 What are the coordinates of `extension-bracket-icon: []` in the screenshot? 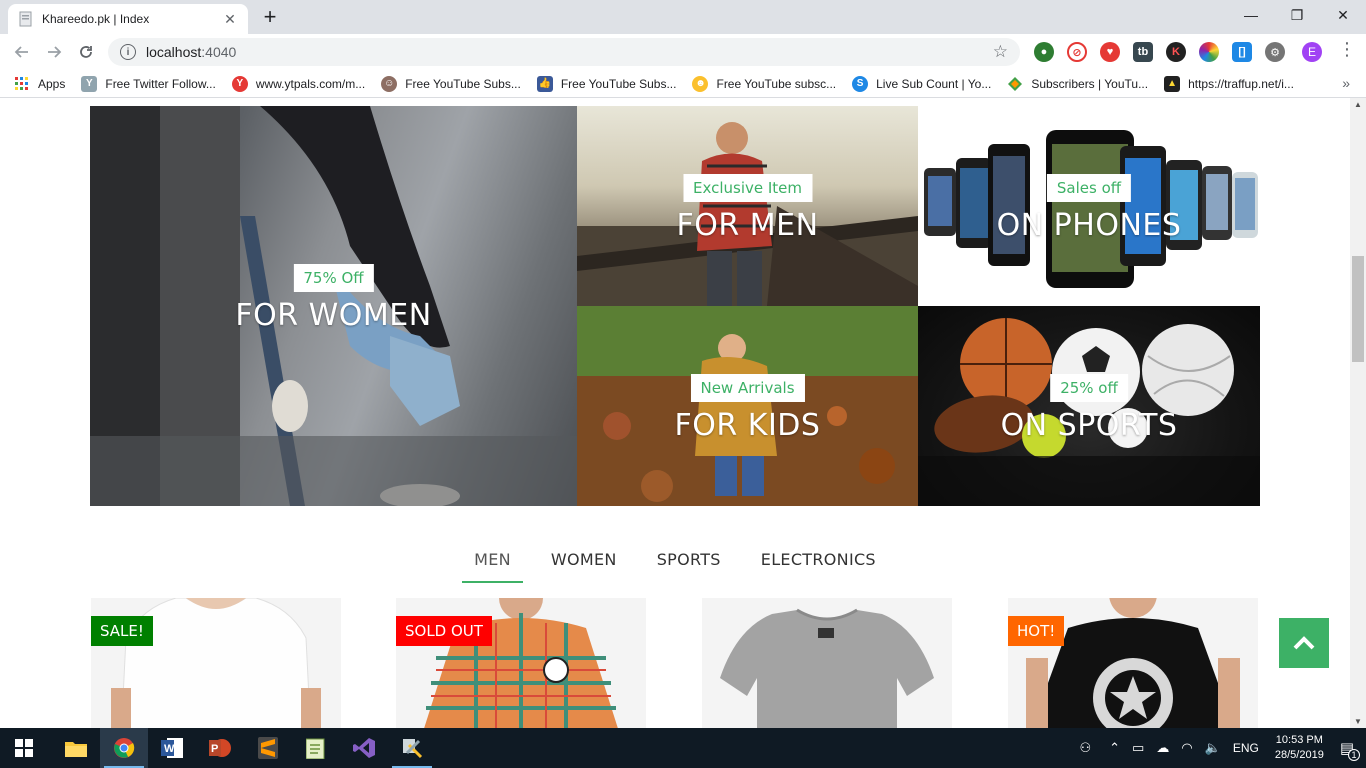 It's located at (1242, 52).